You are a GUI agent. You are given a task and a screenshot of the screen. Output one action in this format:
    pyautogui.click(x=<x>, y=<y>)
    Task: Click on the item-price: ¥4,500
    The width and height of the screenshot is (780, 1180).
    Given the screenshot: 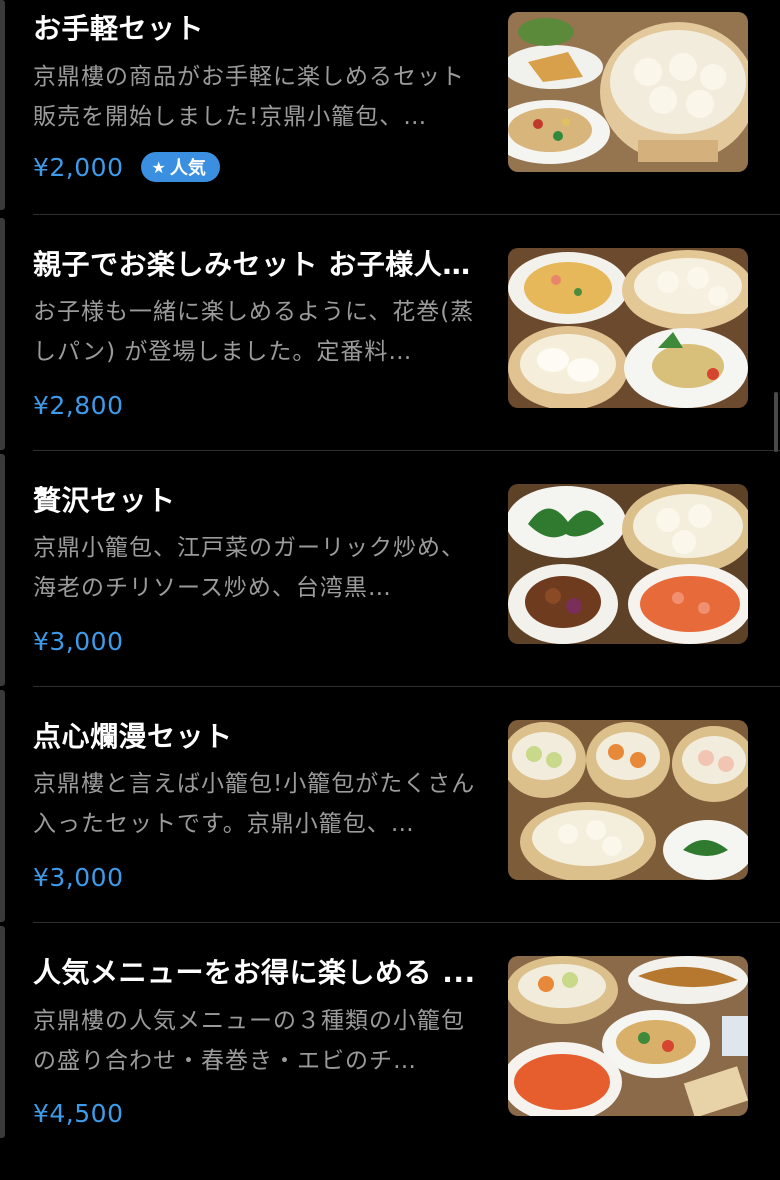 What is the action you would take?
    pyautogui.click(x=78, y=1113)
    